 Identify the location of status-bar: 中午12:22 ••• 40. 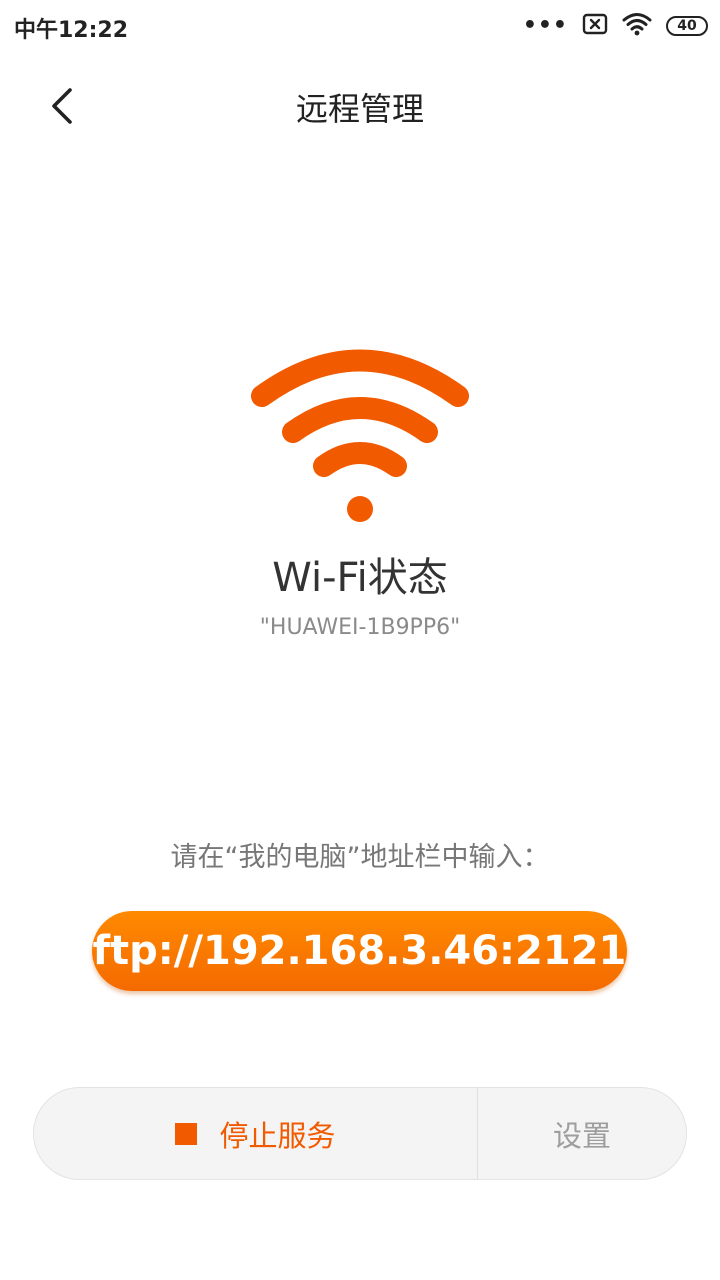
(360, 26).